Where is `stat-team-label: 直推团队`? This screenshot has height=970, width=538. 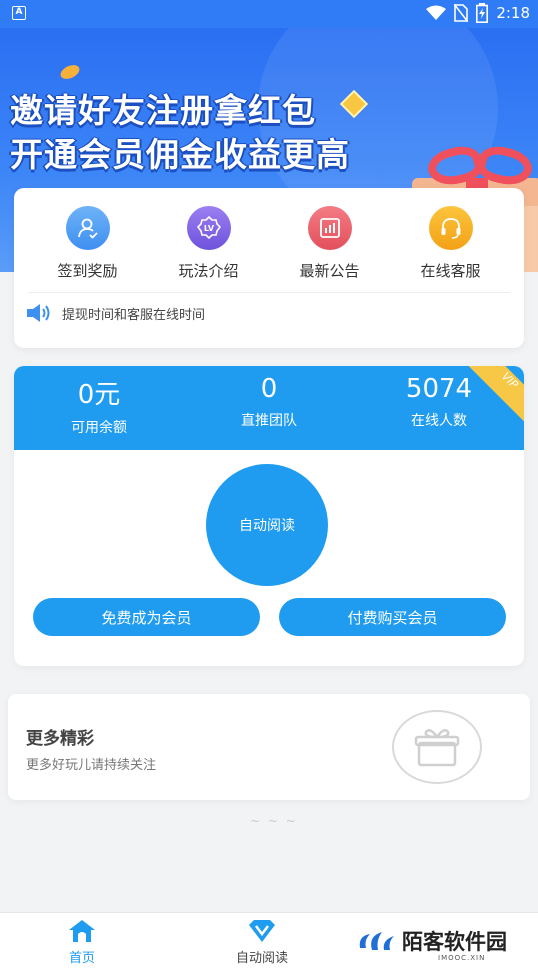
stat-team-label: 直推团队 is located at coordinates (269, 421).